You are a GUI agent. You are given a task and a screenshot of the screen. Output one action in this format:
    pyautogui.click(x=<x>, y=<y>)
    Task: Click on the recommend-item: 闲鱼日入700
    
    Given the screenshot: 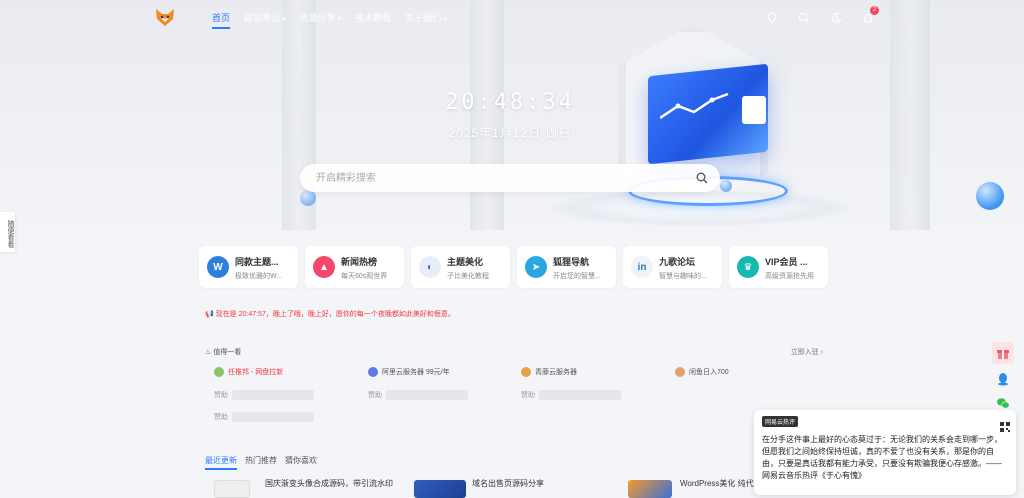 What is the action you would take?
    pyautogui.click(x=702, y=372)
    